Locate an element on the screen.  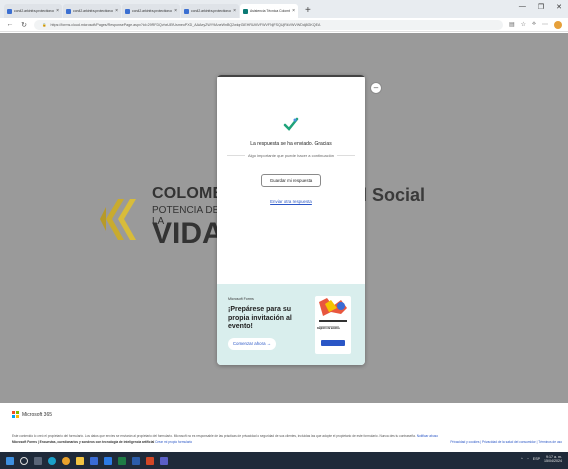
taskview-icon is located at coordinates (38, 460).